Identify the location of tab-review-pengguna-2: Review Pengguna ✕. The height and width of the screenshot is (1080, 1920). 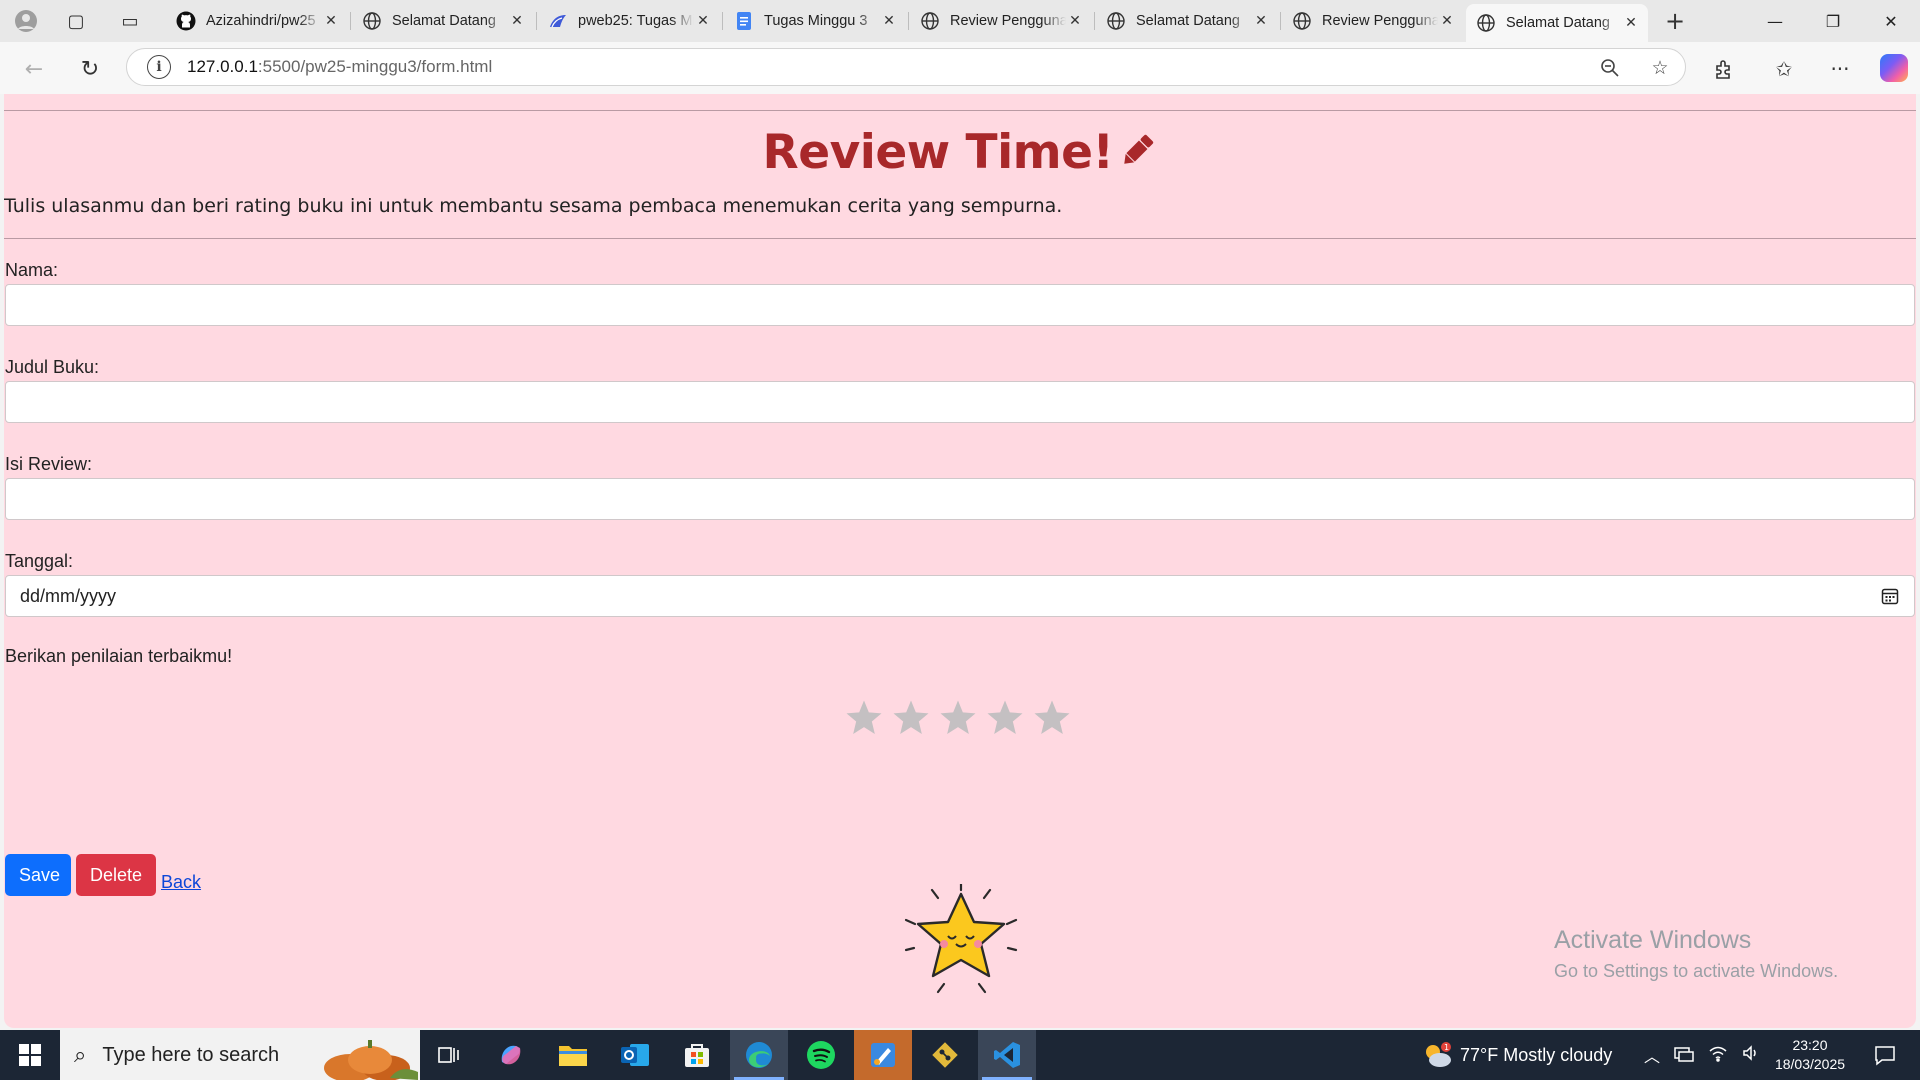
(1373, 21).